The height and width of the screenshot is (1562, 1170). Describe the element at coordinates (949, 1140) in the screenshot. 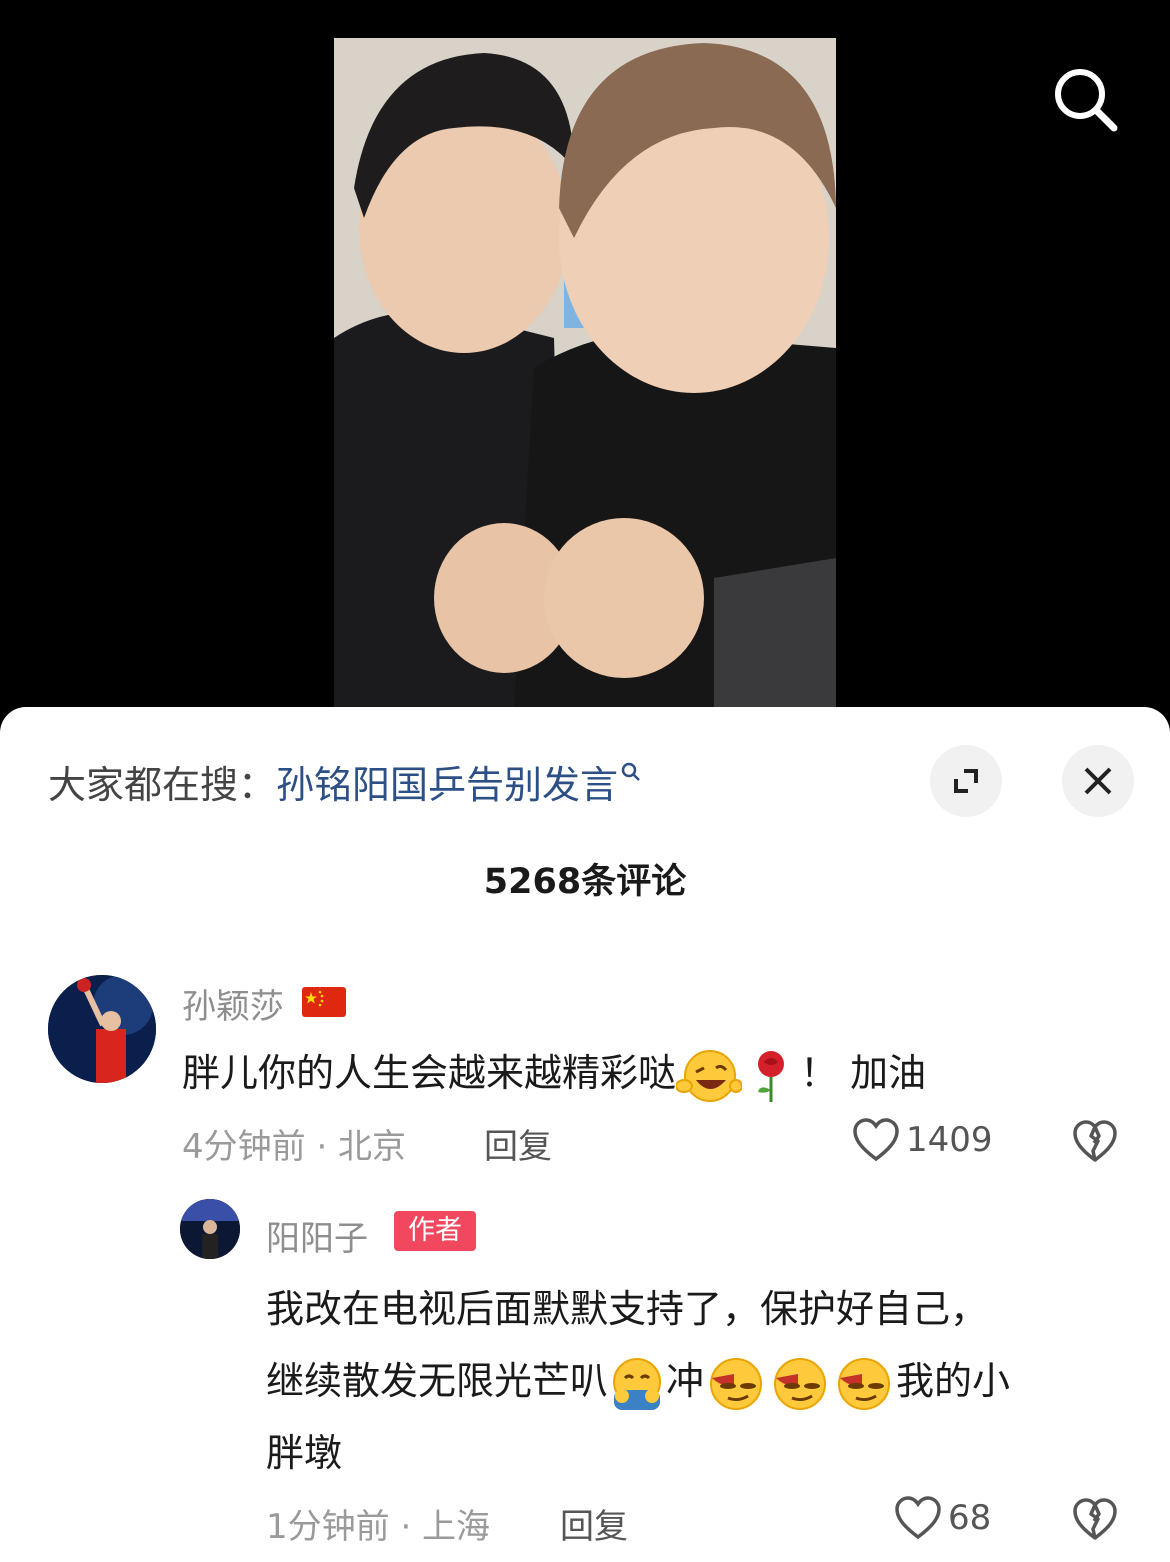

I see `like-count: 1409` at that location.